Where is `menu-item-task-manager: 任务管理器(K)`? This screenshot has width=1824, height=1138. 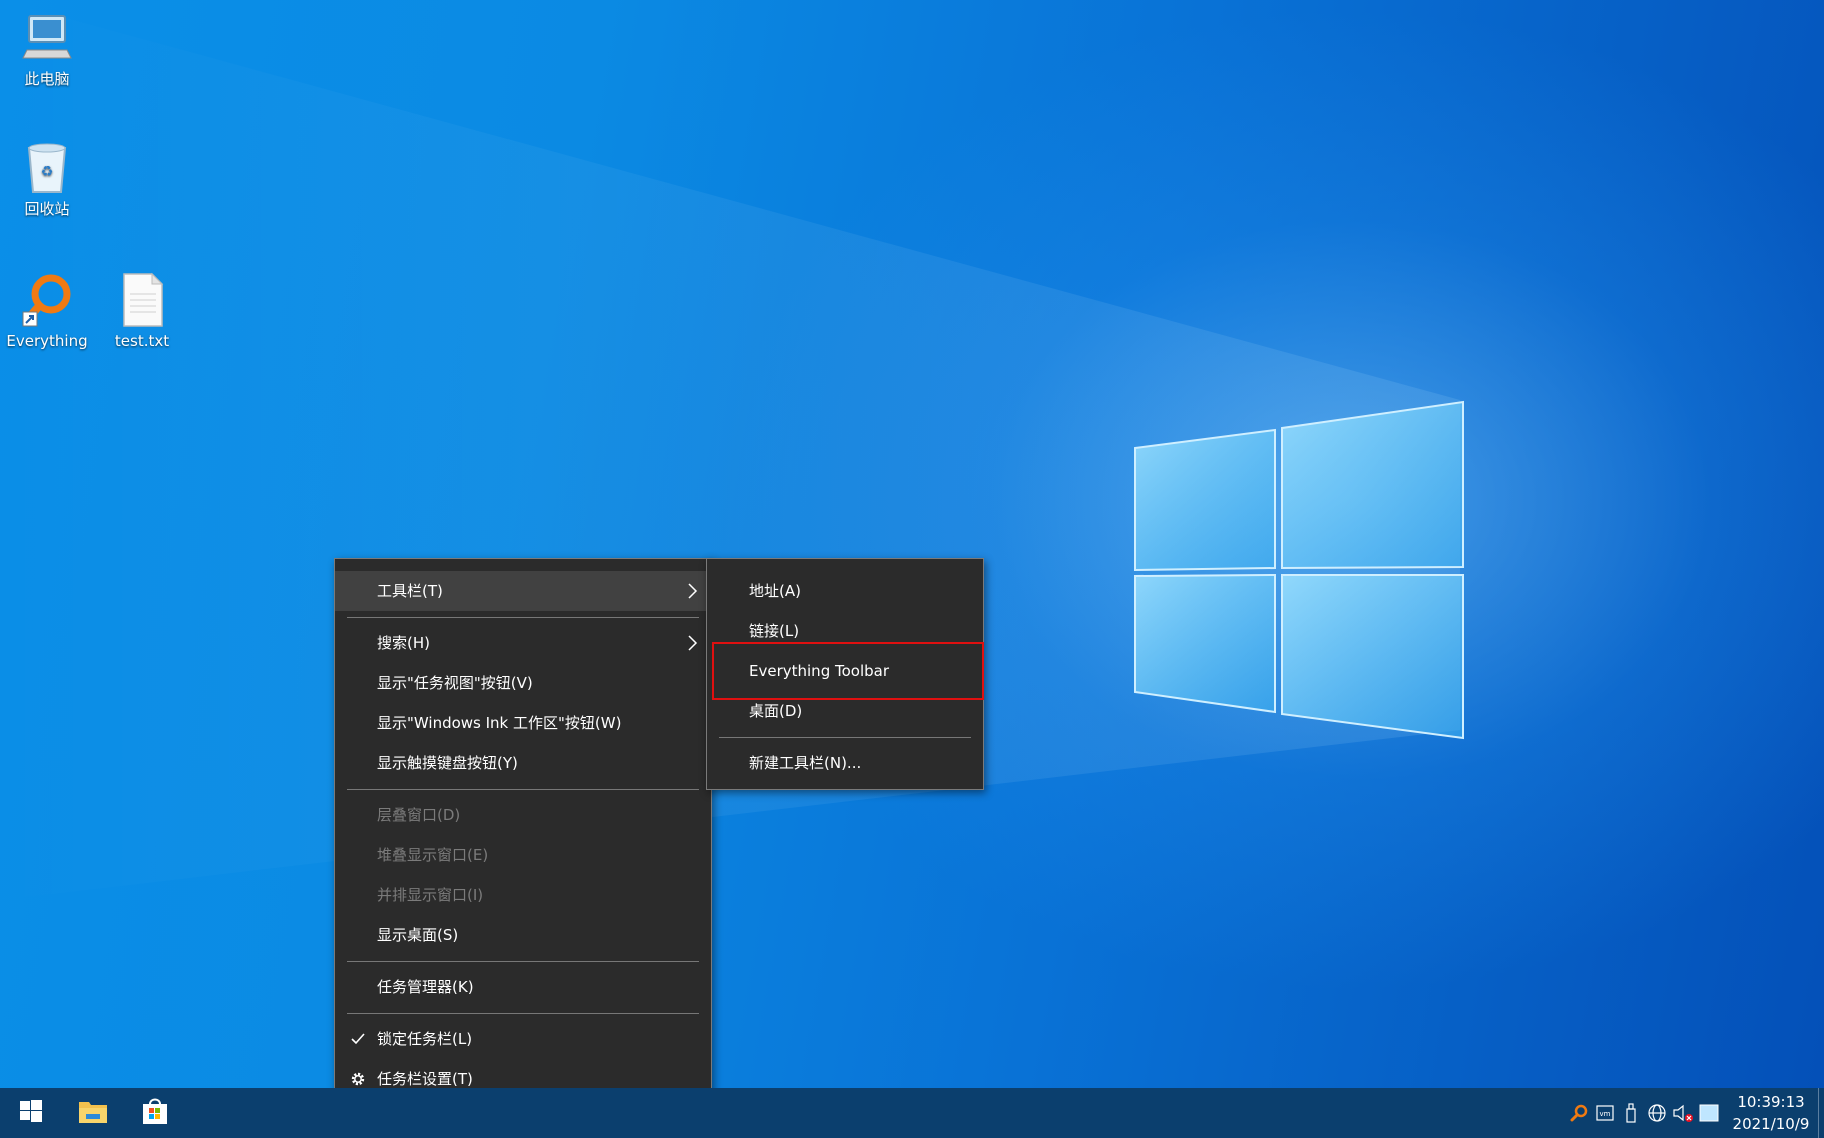 menu-item-task-manager: 任务管理器(K) is located at coordinates (523, 987).